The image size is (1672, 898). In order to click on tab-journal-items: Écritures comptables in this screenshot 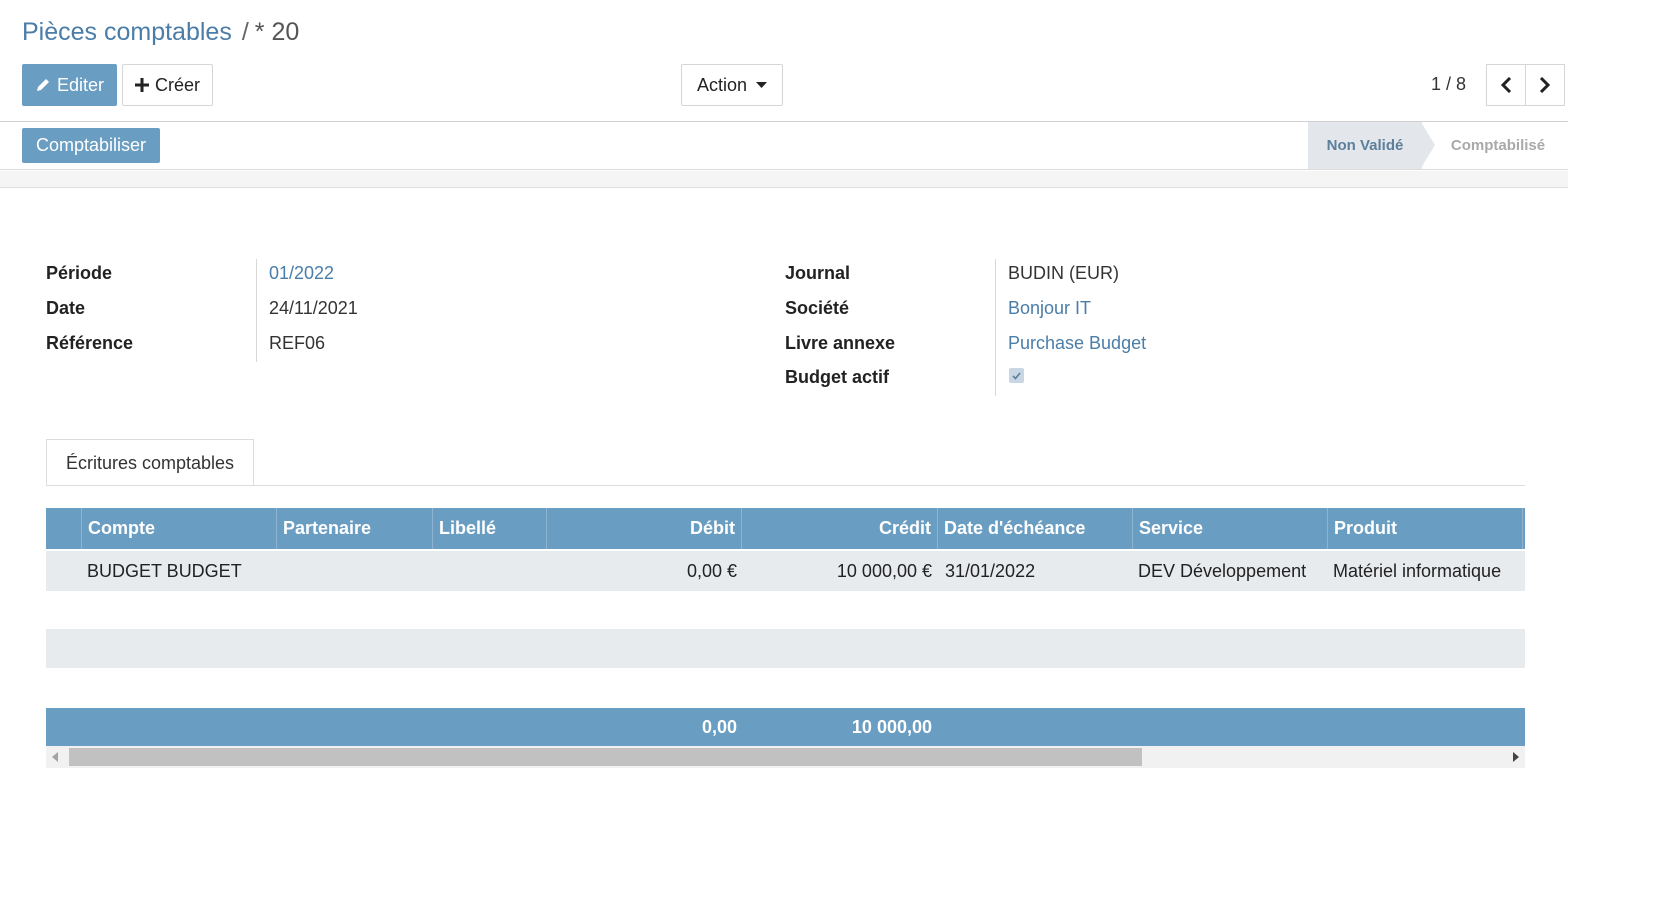, I will do `click(150, 462)`.